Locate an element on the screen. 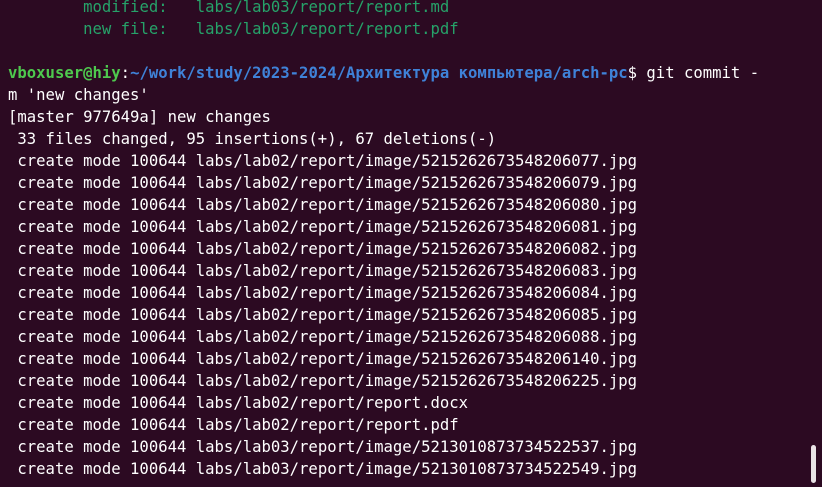 The image size is (822, 487). staged-status: modified: is located at coordinates (125, 8).